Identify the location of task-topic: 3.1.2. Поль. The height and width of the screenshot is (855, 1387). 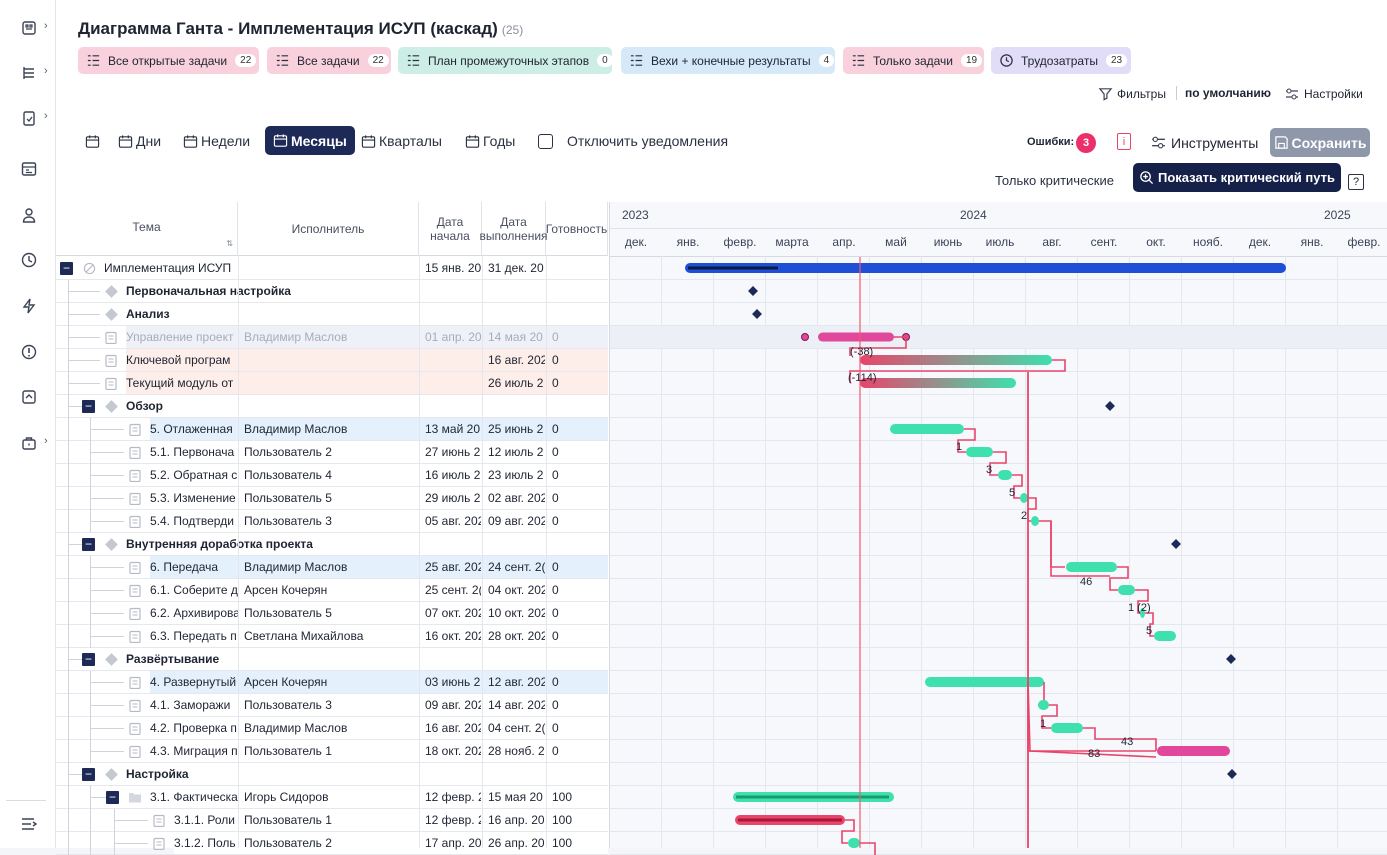
(206, 843).